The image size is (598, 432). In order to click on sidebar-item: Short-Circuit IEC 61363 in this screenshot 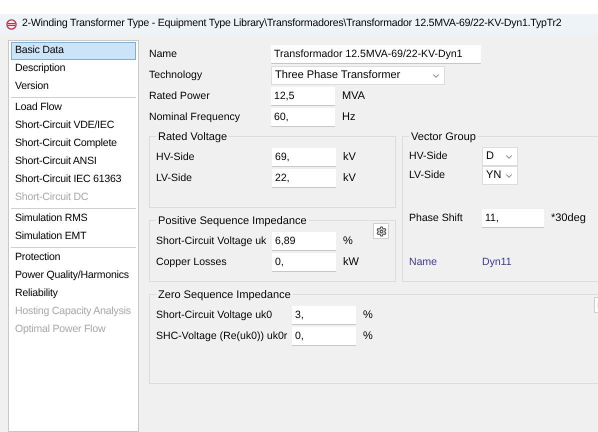, I will do `click(73, 180)`.